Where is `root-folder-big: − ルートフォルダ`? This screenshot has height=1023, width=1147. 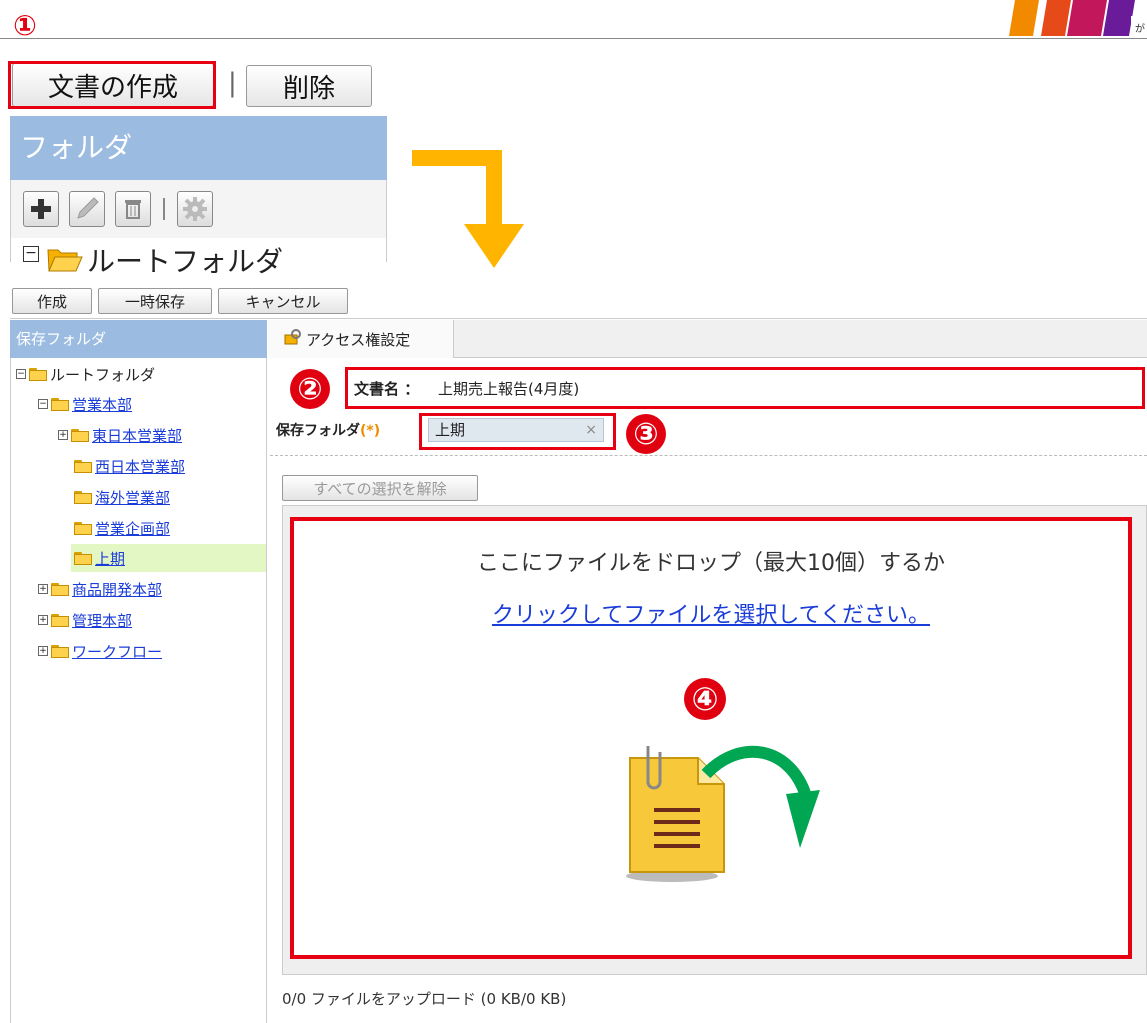 root-folder-big: − ルートフォルダ is located at coordinates (198, 258).